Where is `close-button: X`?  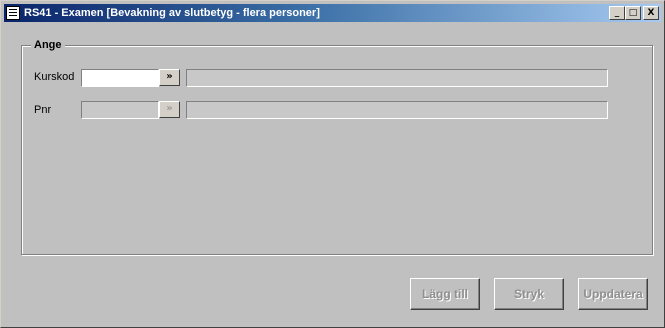
close-button: X is located at coordinates (651, 13).